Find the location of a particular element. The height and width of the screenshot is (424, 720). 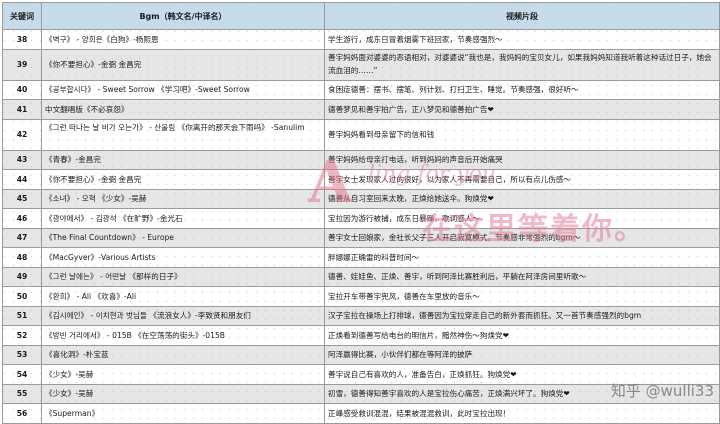

bgm-cell: 《The Final Countdown》 - Europe is located at coordinates (183, 237).